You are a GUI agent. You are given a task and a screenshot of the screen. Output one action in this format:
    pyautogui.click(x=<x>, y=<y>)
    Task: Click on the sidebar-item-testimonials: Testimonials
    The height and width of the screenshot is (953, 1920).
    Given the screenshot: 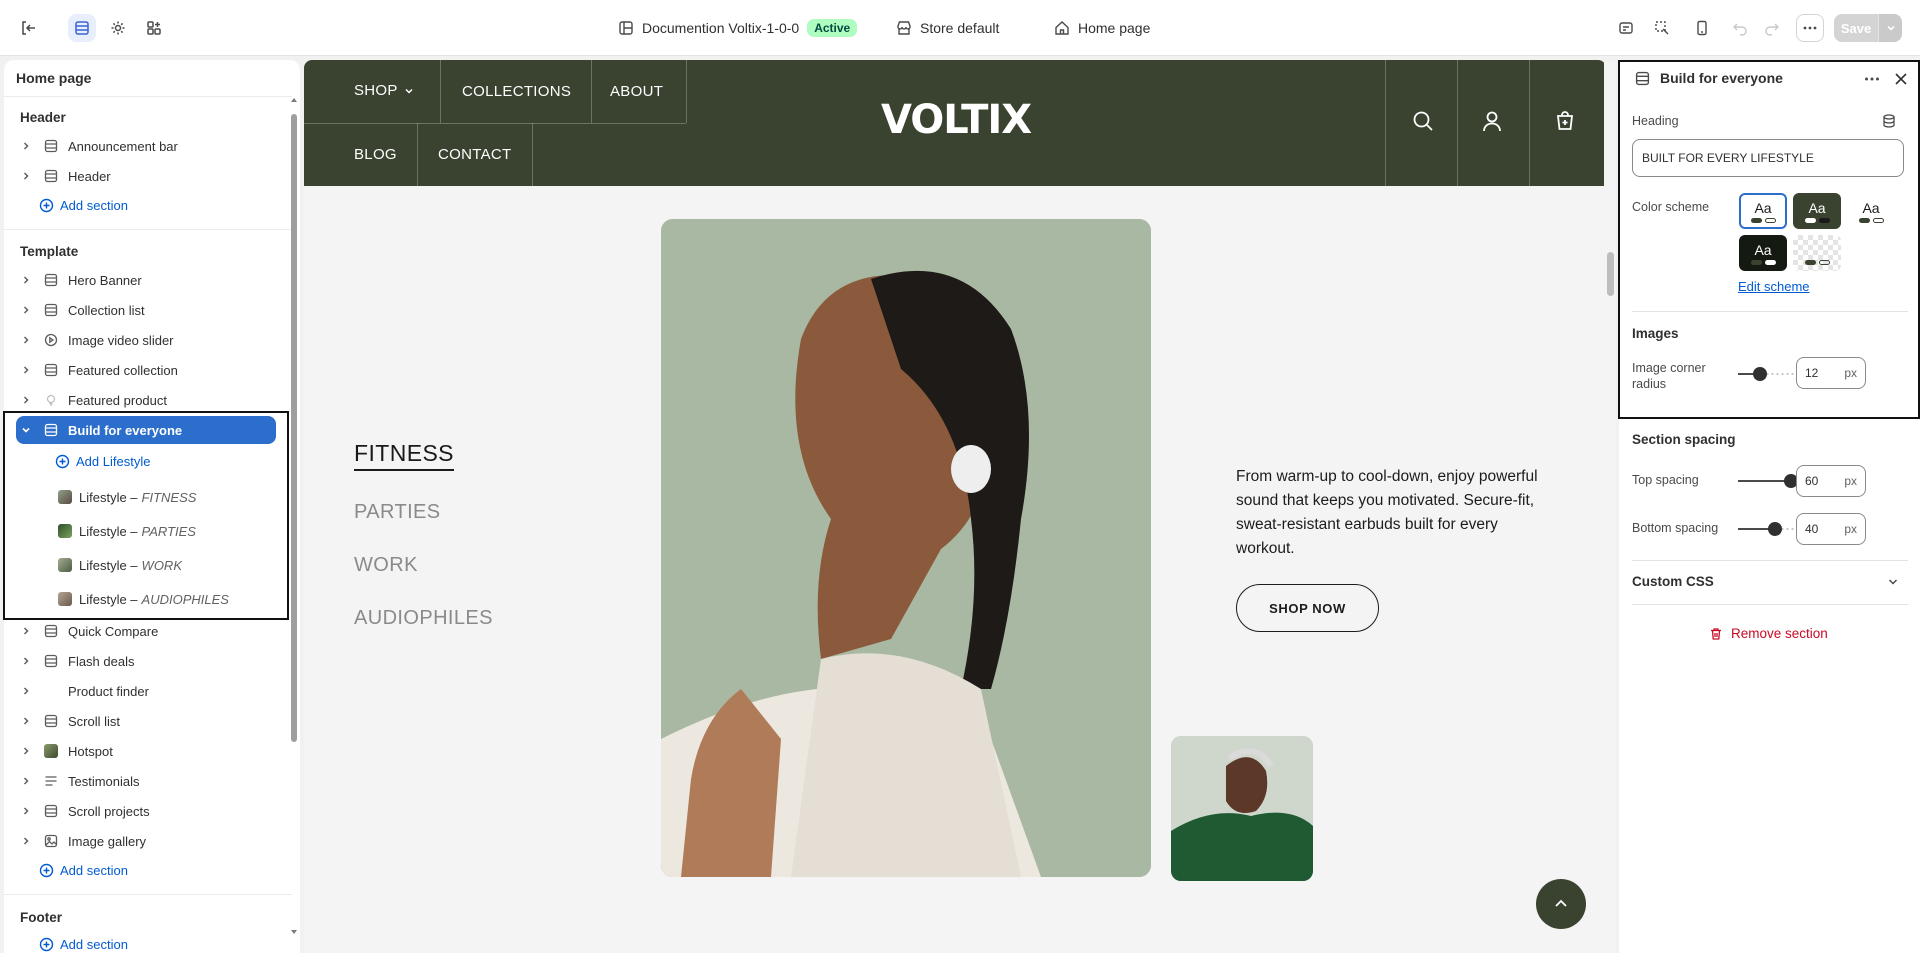 What is the action you would take?
    pyautogui.click(x=151, y=781)
    